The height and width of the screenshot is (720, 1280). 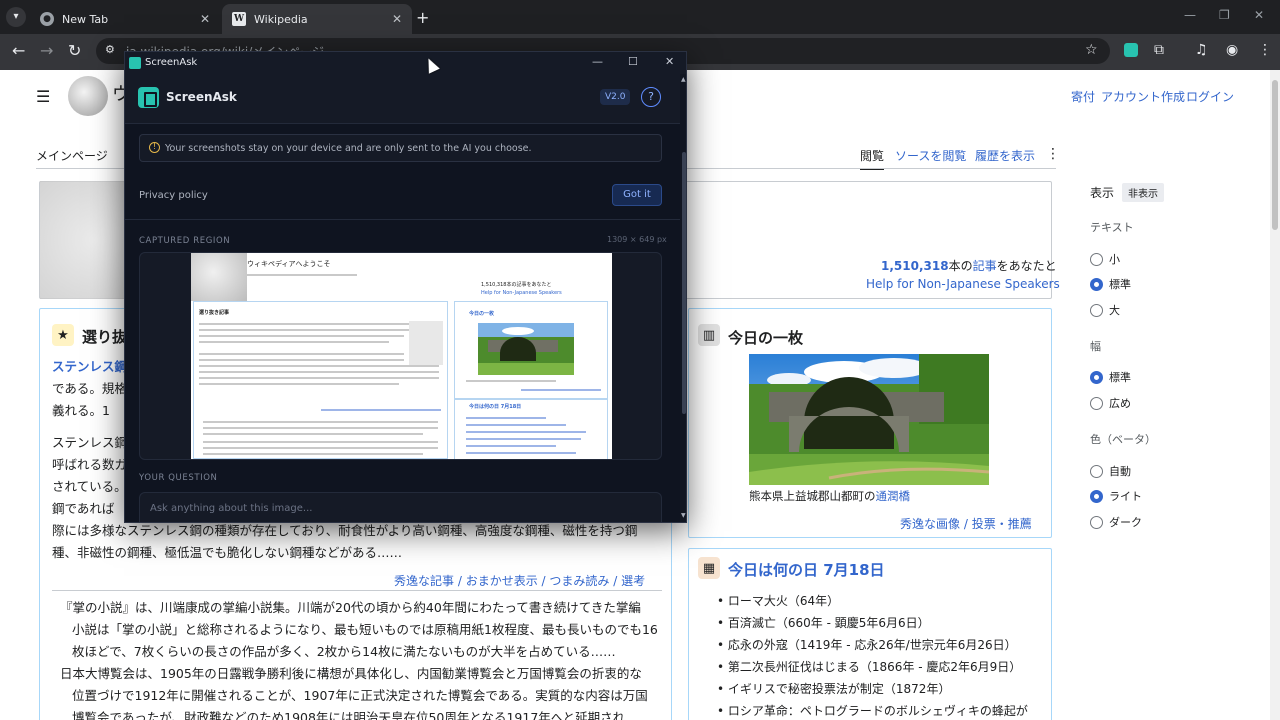 I want to click on profile-icon: ◉, so click(x=1232, y=50).